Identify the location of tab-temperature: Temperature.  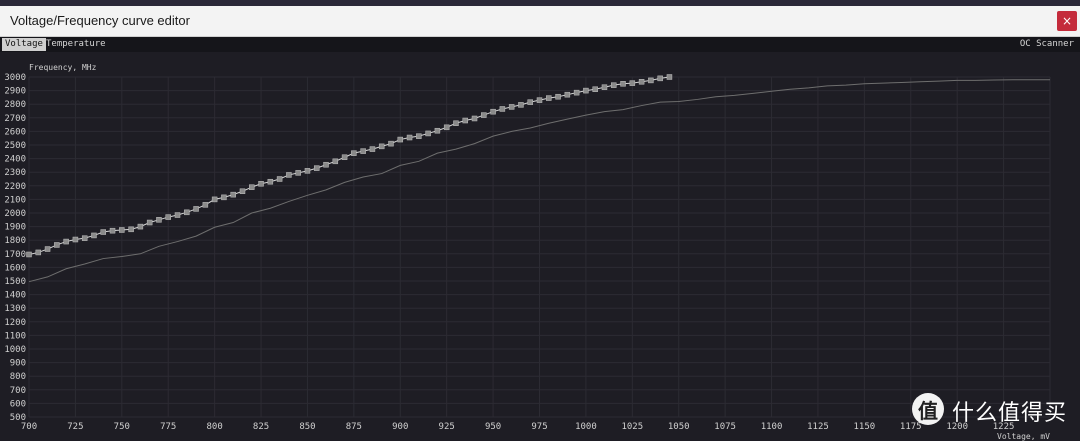
(76, 44).